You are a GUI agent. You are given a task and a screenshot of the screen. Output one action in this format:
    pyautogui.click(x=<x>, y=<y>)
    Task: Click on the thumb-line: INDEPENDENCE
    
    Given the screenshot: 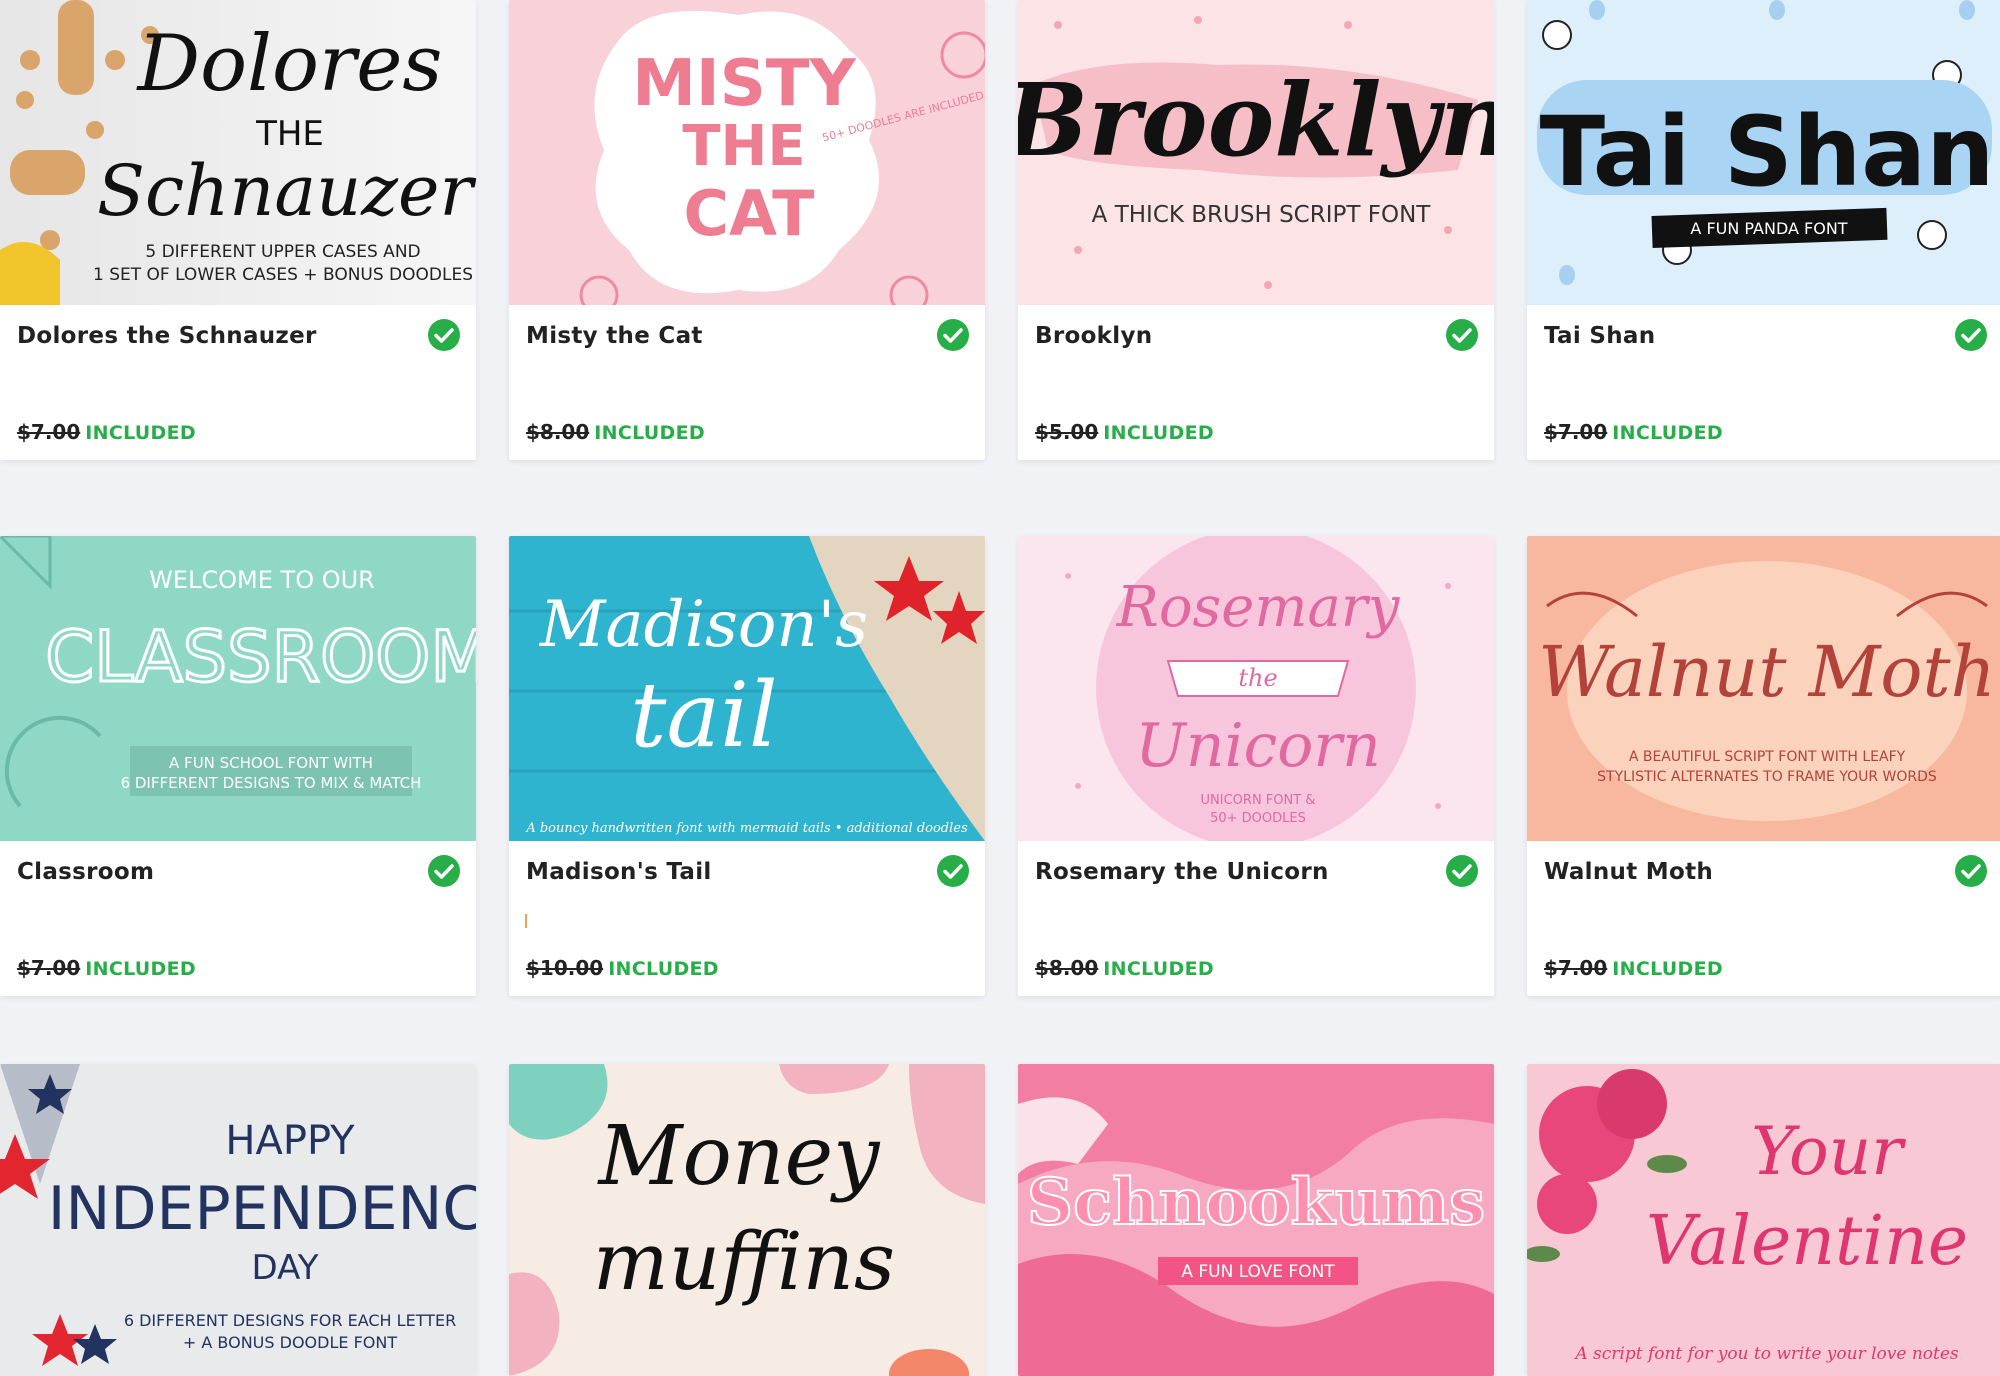 What is the action you would take?
    pyautogui.click(x=262, y=1209)
    